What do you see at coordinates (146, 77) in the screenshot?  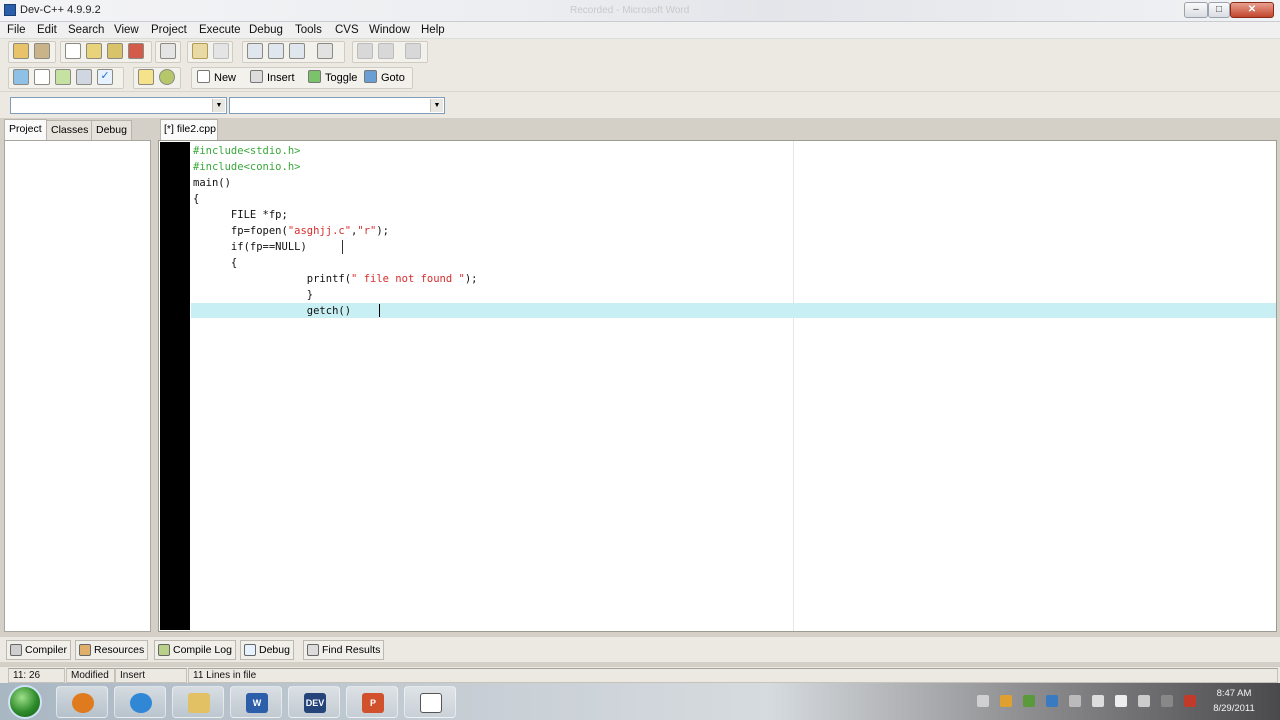 I see `help-icon` at bounding box center [146, 77].